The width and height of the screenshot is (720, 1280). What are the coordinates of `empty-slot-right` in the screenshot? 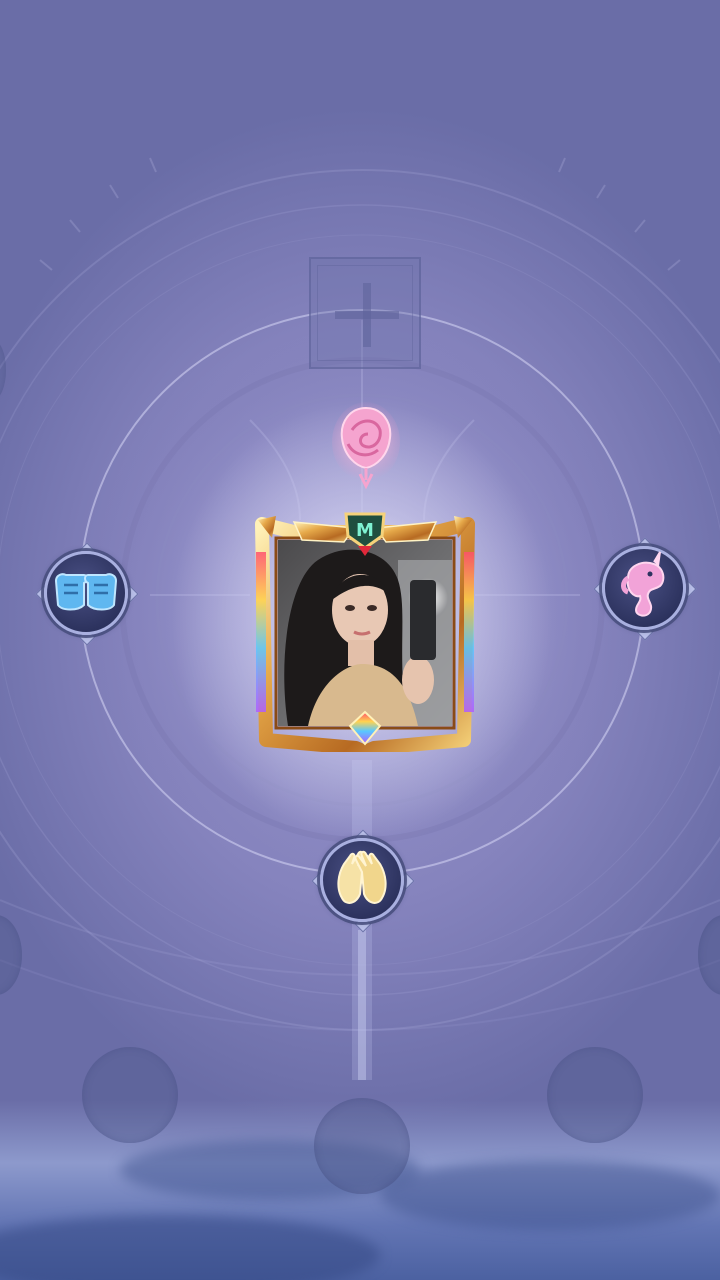 It's located at (595, 1095).